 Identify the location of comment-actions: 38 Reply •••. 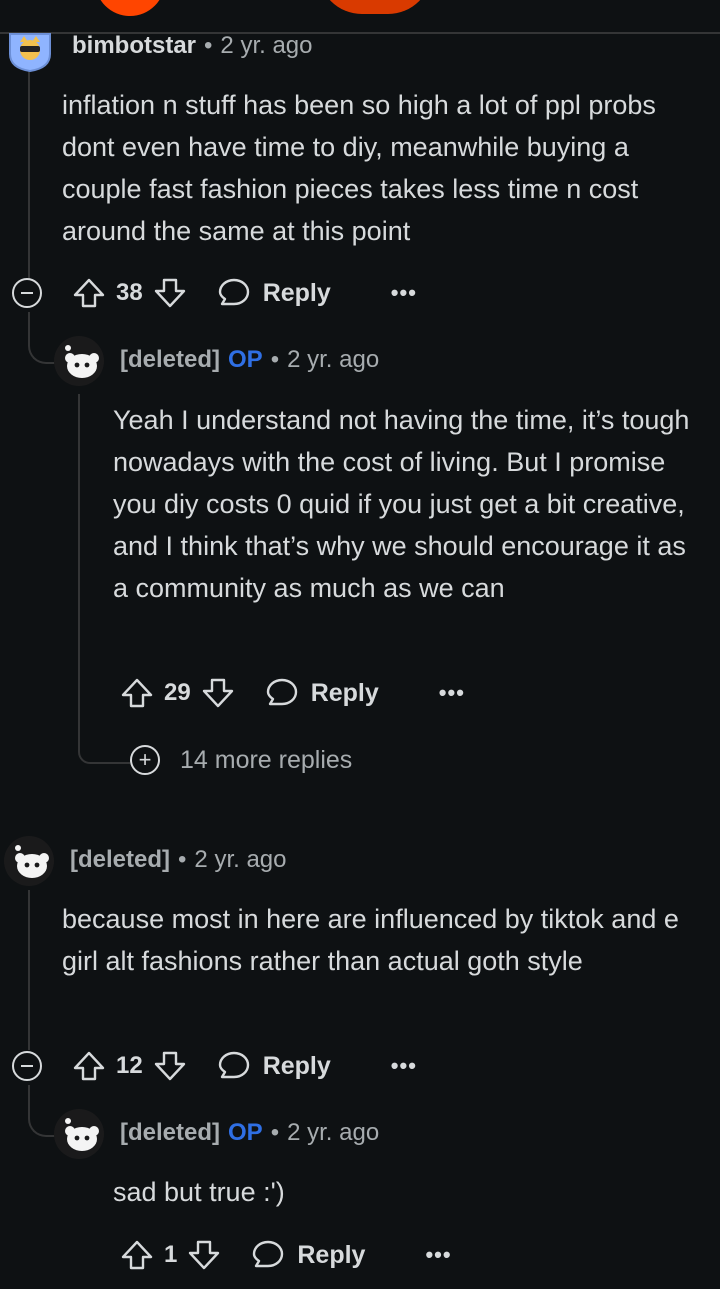
(214, 293).